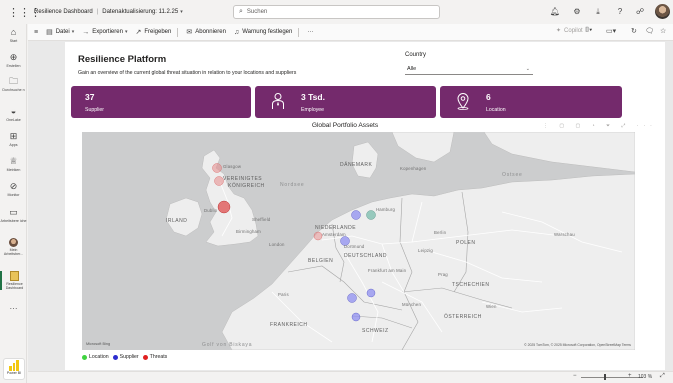  Describe the element at coordinates (217, 168) in the screenshot. I see `threat-bubble-glasgow` at that location.